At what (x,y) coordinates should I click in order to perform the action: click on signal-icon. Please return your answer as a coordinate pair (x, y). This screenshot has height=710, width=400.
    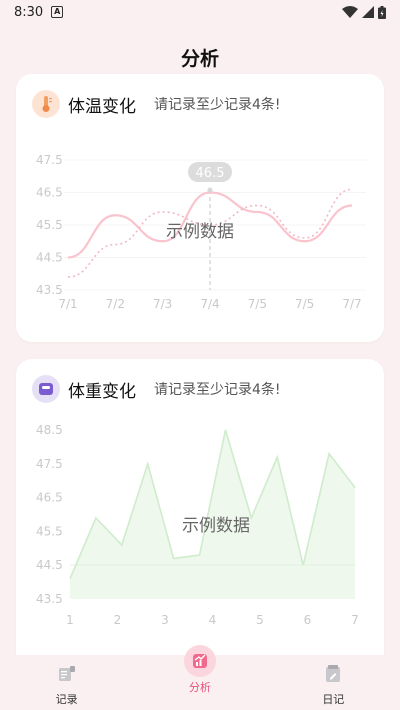
    Looking at the image, I should click on (368, 12).